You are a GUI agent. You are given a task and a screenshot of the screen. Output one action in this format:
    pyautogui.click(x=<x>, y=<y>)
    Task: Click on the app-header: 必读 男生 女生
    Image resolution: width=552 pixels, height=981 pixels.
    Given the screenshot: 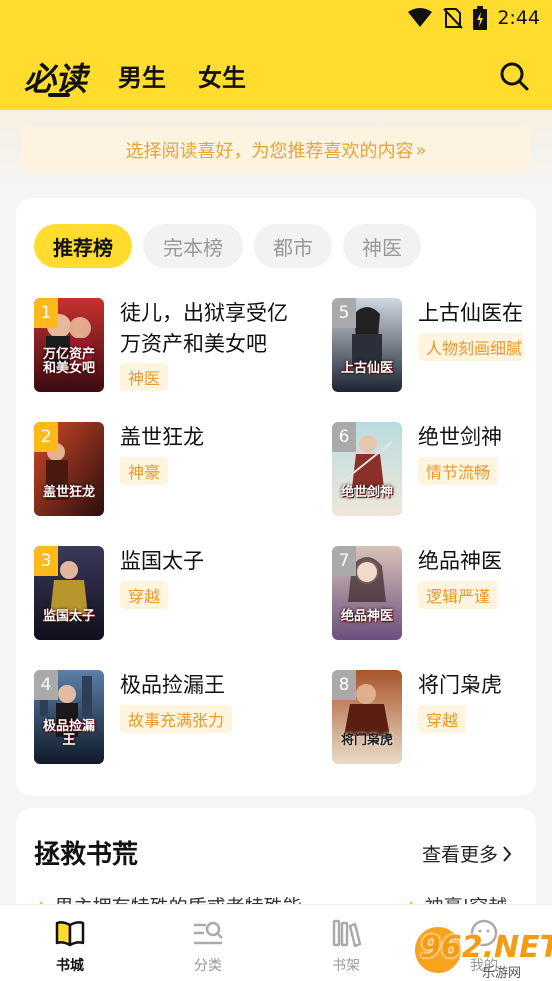 What is the action you would take?
    pyautogui.click(x=276, y=74)
    